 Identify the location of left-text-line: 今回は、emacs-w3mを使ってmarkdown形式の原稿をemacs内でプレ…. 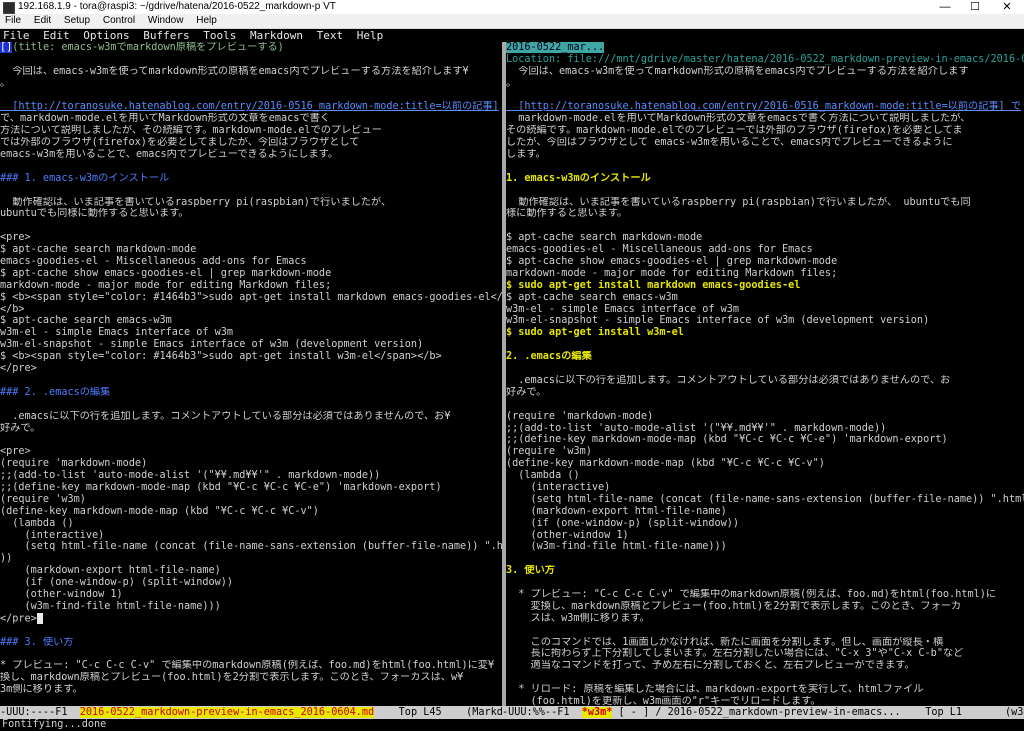
(234, 71).